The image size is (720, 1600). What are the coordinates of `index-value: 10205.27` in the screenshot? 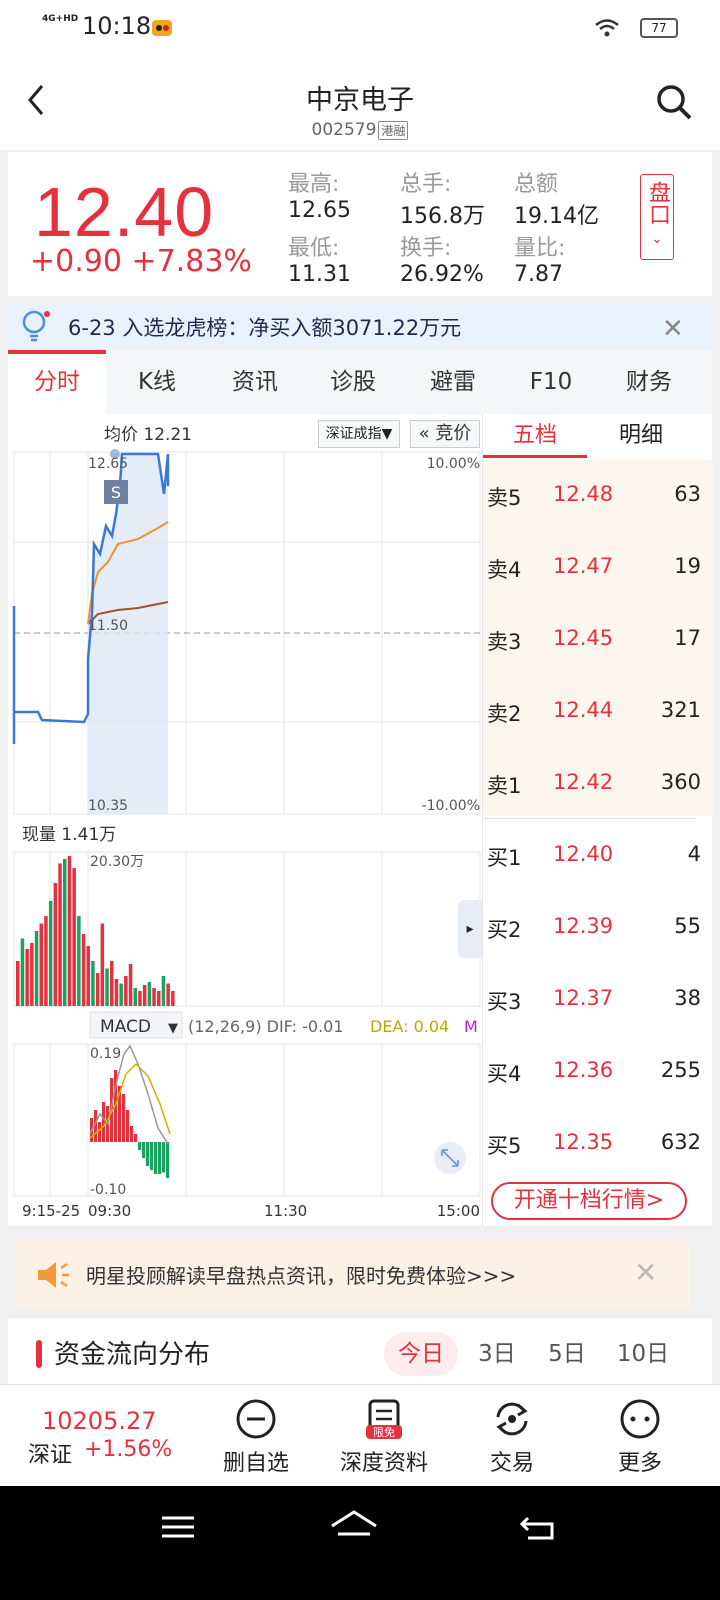 It's located at (99, 1421).